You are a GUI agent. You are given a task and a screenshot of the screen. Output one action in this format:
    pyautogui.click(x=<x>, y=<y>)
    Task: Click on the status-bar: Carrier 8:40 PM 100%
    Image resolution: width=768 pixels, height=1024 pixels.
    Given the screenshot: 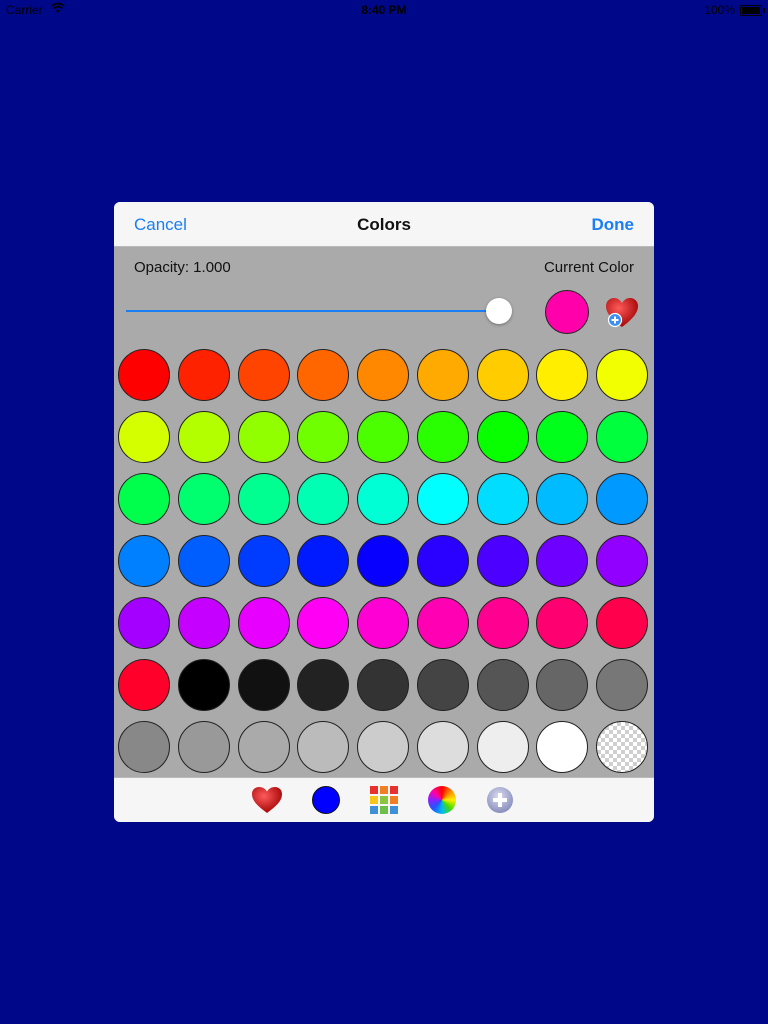 What is the action you would take?
    pyautogui.click(x=384, y=10)
    